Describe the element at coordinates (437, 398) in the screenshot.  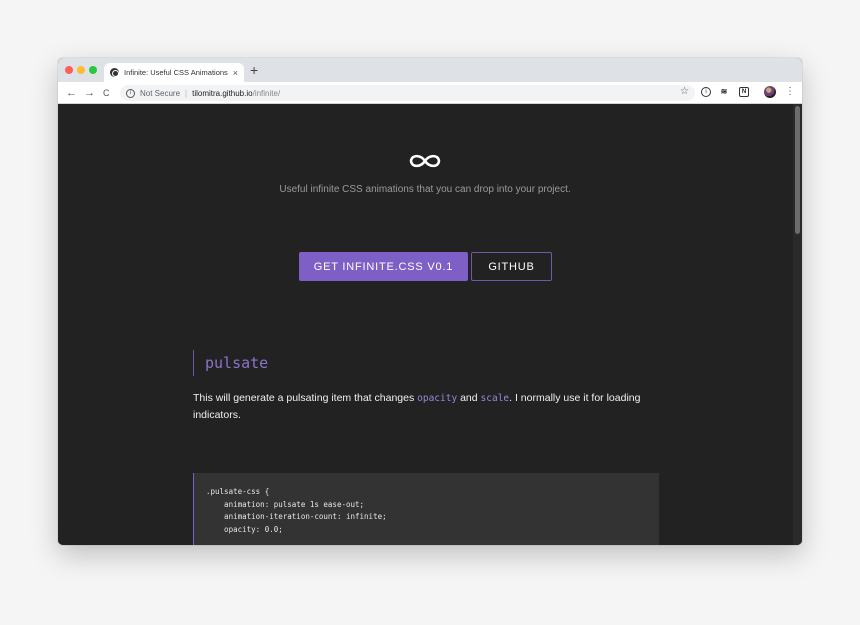
I see `inline-code-opacity: opacity` at that location.